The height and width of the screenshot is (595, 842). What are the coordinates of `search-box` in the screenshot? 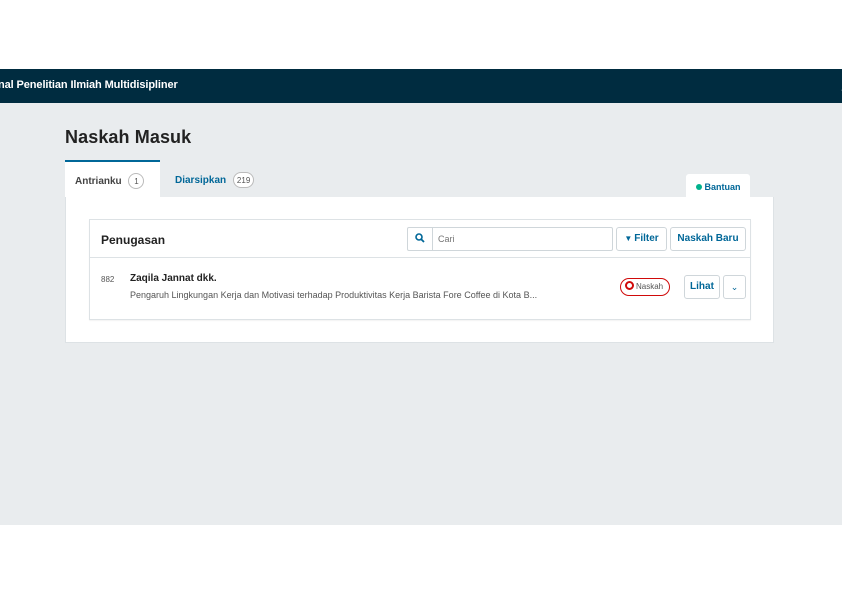 It's located at (510, 239).